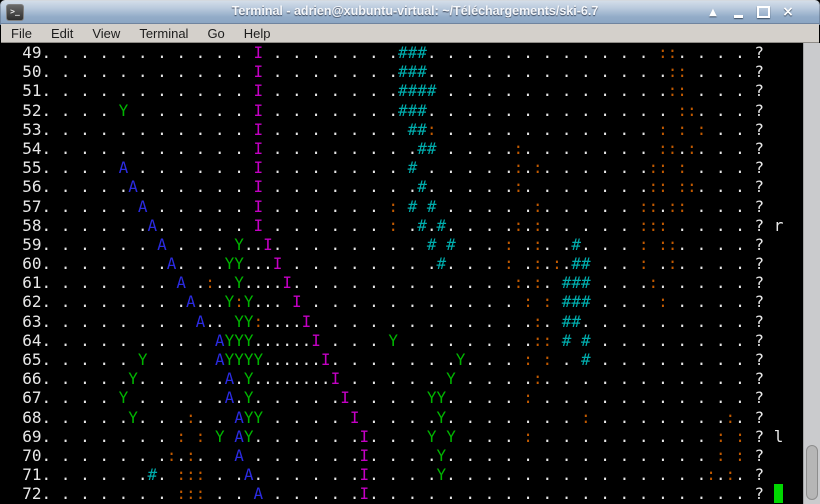  Describe the element at coordinates (163, 33) in the screenshot. I see `menu-item-terminal: Terminal` at that location.